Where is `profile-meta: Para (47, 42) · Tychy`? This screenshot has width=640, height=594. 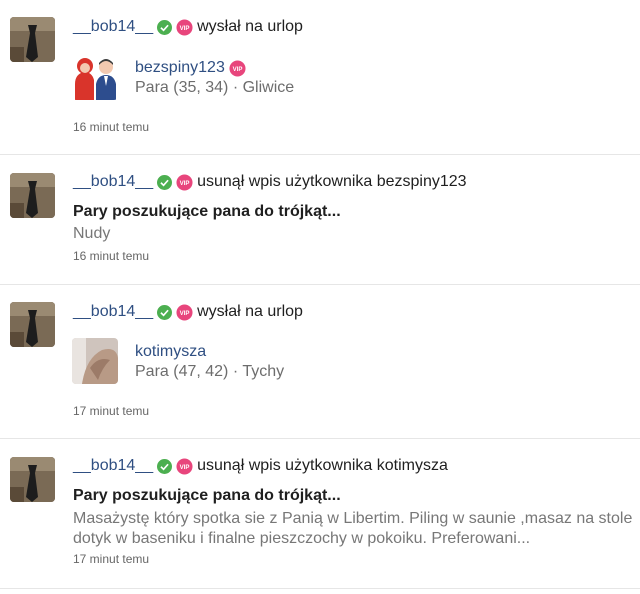 profile-meta: Para (47, 42) · Tychy is located at coordinates (210, 371).